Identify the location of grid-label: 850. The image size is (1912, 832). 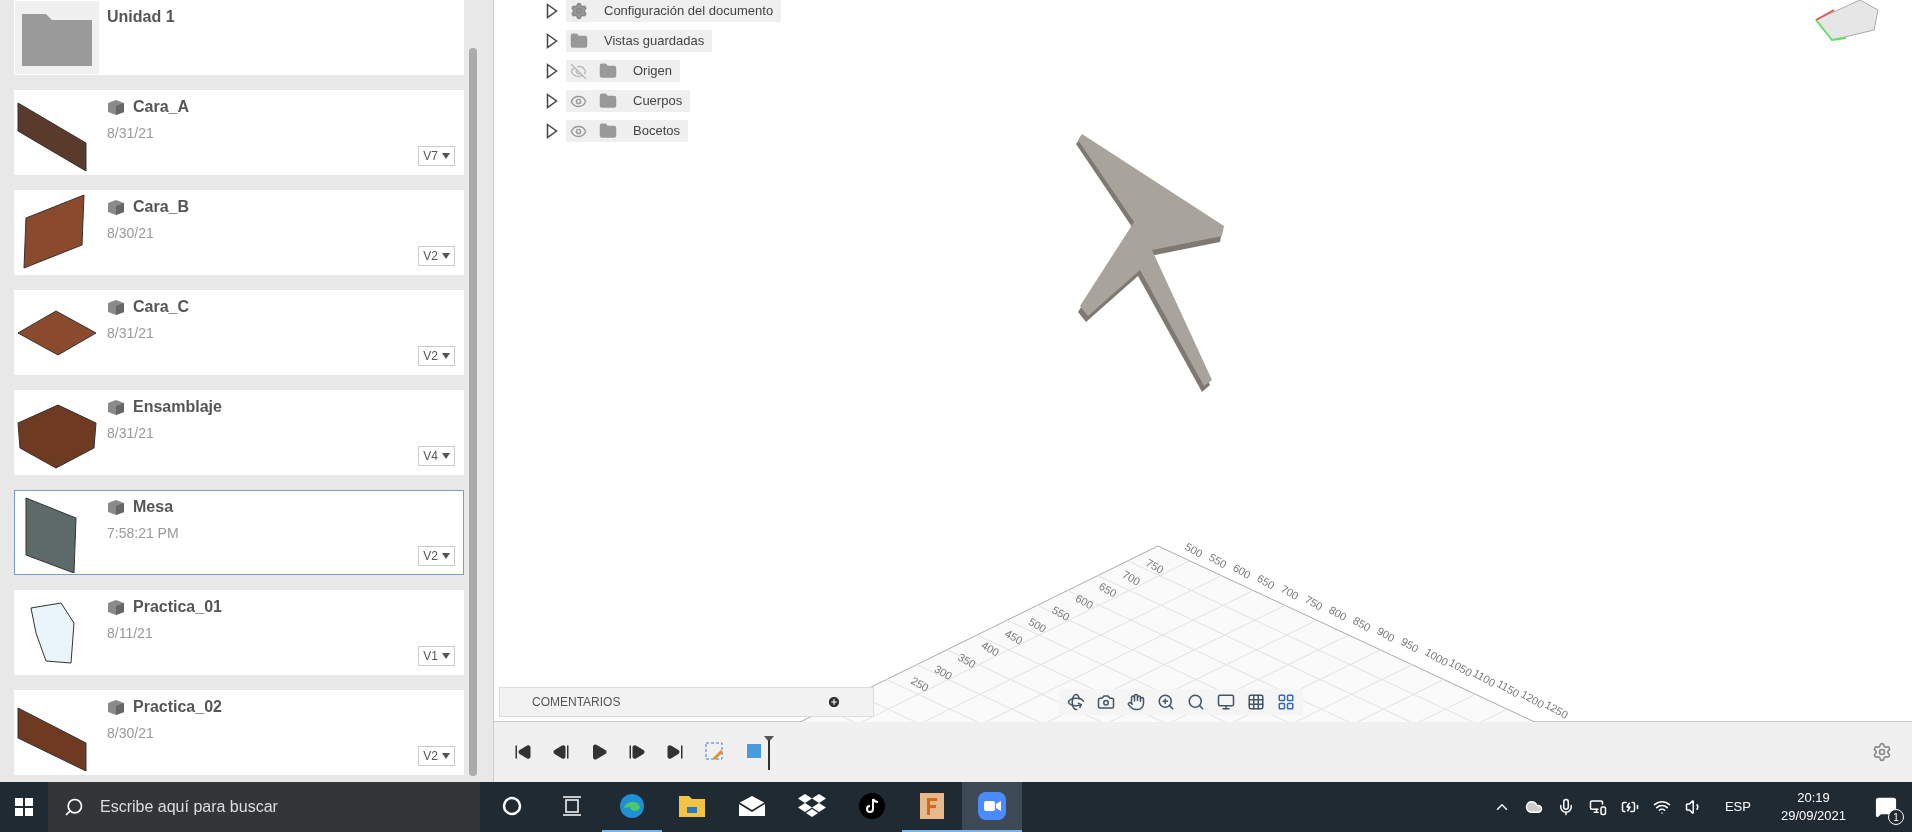
(1362, 624).